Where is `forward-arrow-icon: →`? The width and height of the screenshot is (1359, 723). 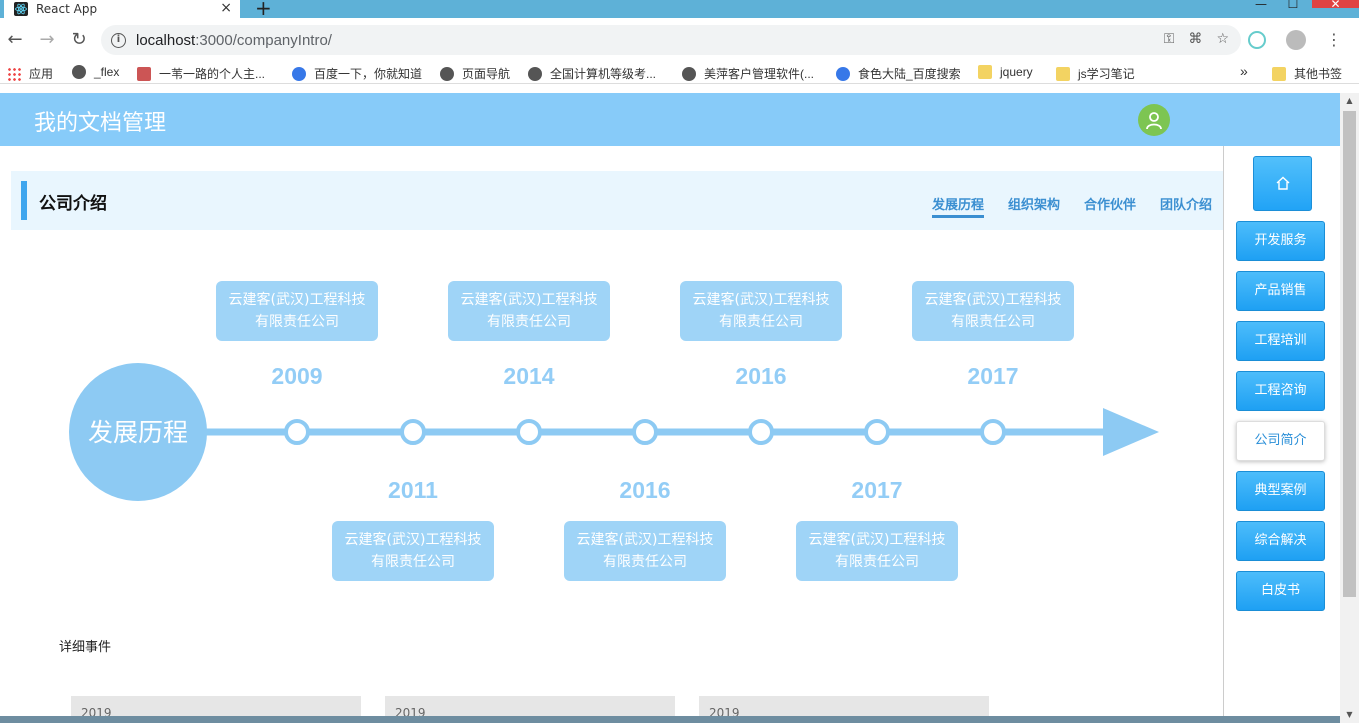 forward-arrow-icon: → is located at coordinates (47, 40).